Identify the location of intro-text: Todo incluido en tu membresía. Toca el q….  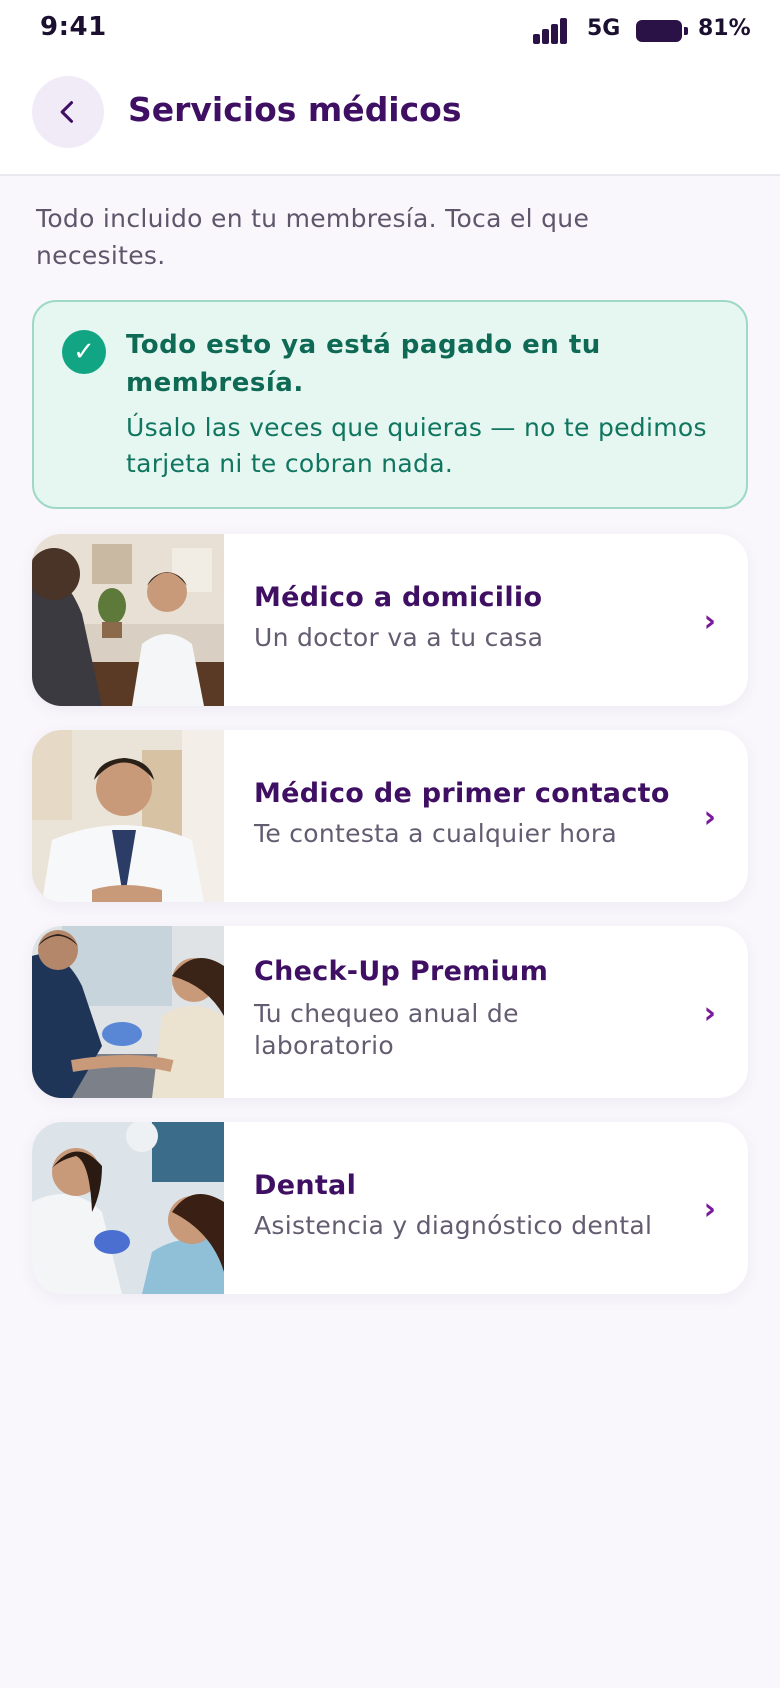
(313, 237).